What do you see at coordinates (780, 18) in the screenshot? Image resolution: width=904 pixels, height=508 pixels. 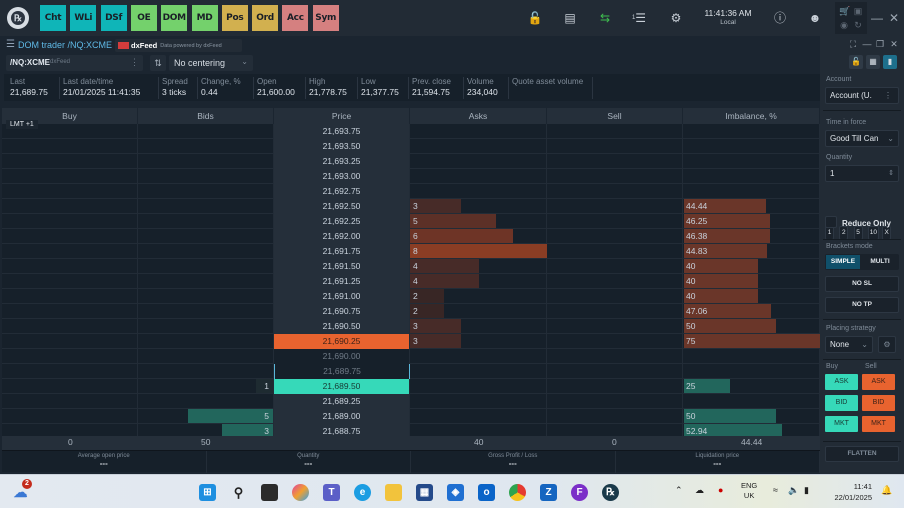 I see `help-icon: ⓘ` at bounding box center [780, 18].